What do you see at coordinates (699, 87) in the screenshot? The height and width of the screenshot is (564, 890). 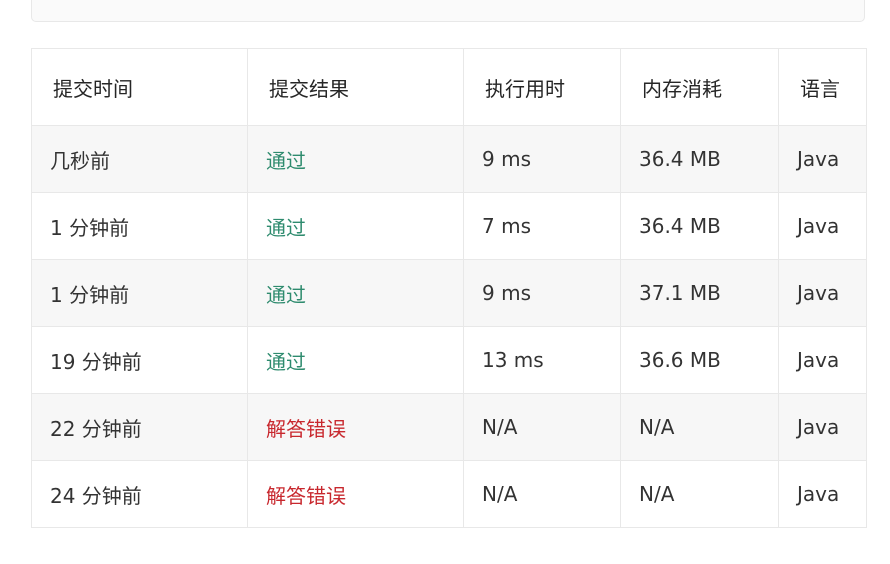 I see `header-memory: 内存消耗` at bounding box center [699, 87].